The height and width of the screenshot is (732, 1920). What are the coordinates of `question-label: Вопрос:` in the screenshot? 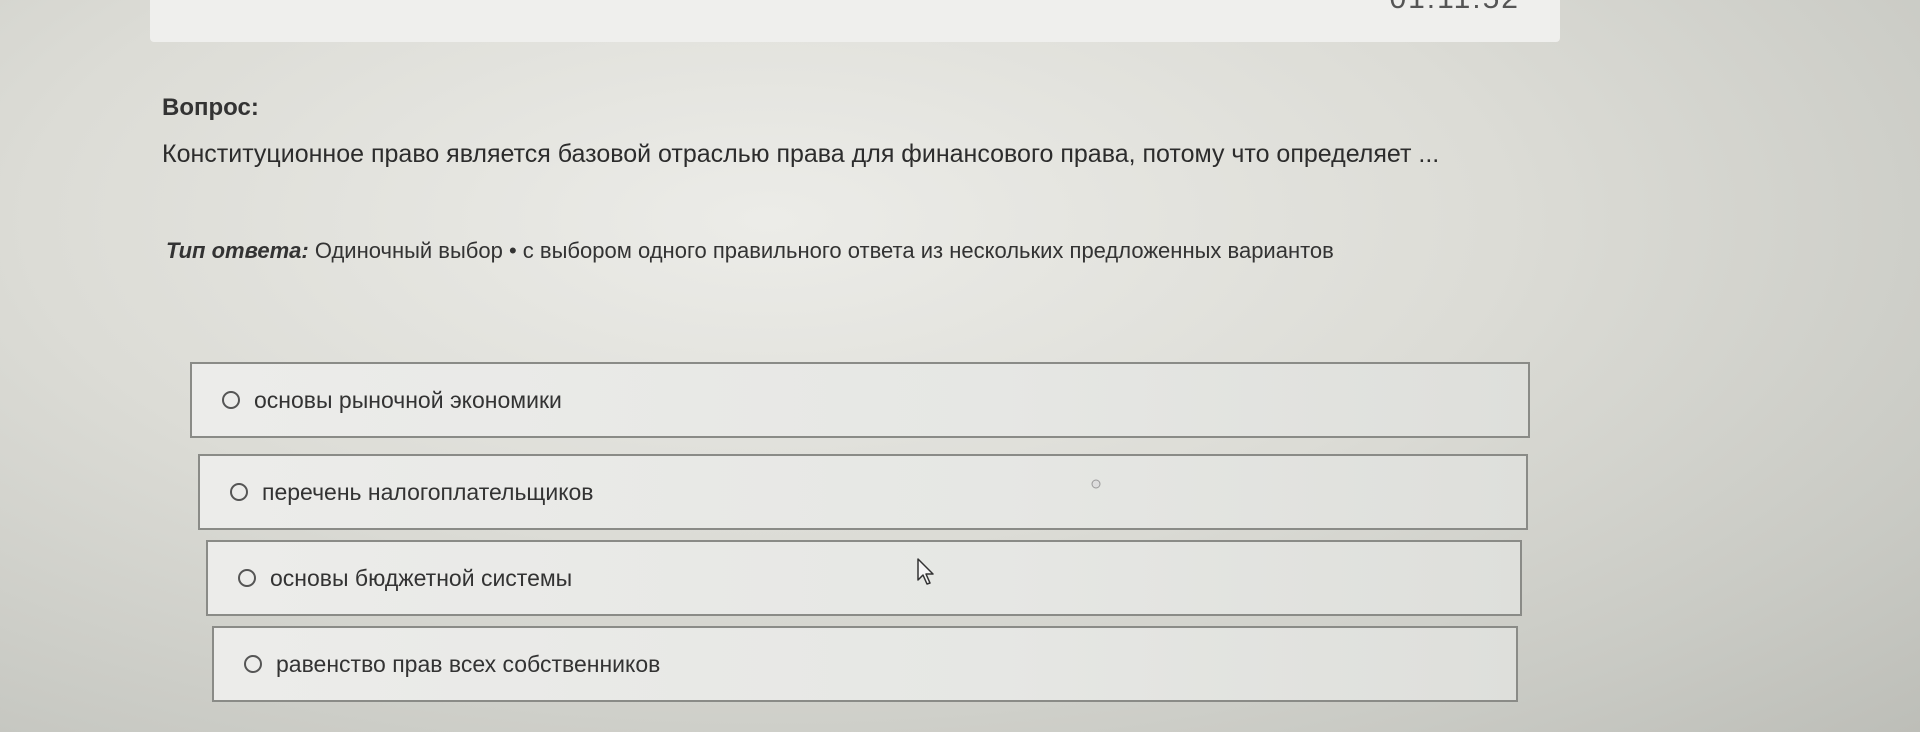 It's located at (210, 107).